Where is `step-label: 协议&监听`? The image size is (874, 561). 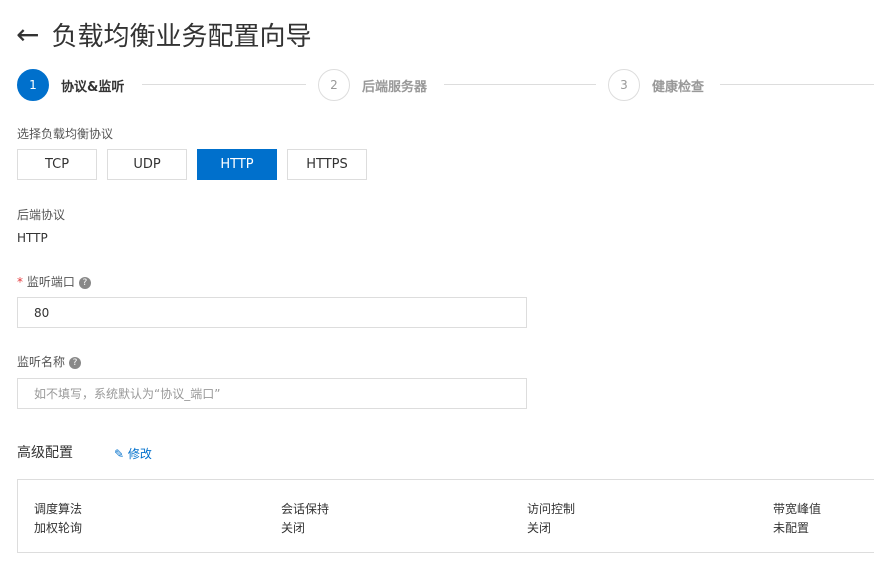 step-label: 协议&监听 is located at coordinates (93, 87).